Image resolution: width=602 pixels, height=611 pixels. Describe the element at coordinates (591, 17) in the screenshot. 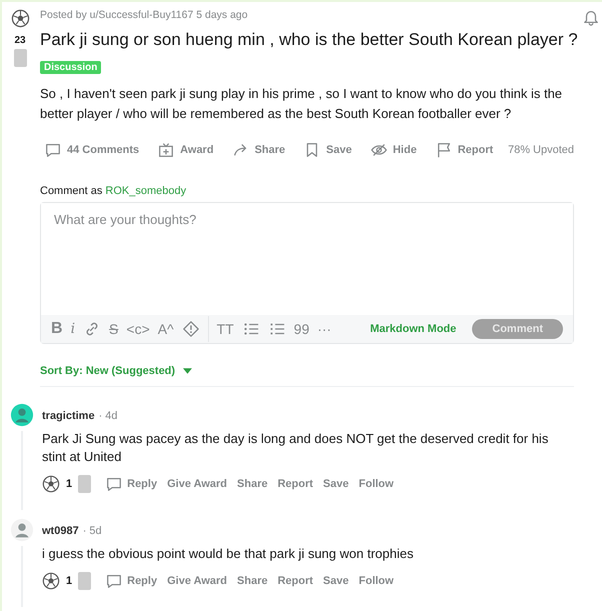

I see `notification-bell-icon` at that location.